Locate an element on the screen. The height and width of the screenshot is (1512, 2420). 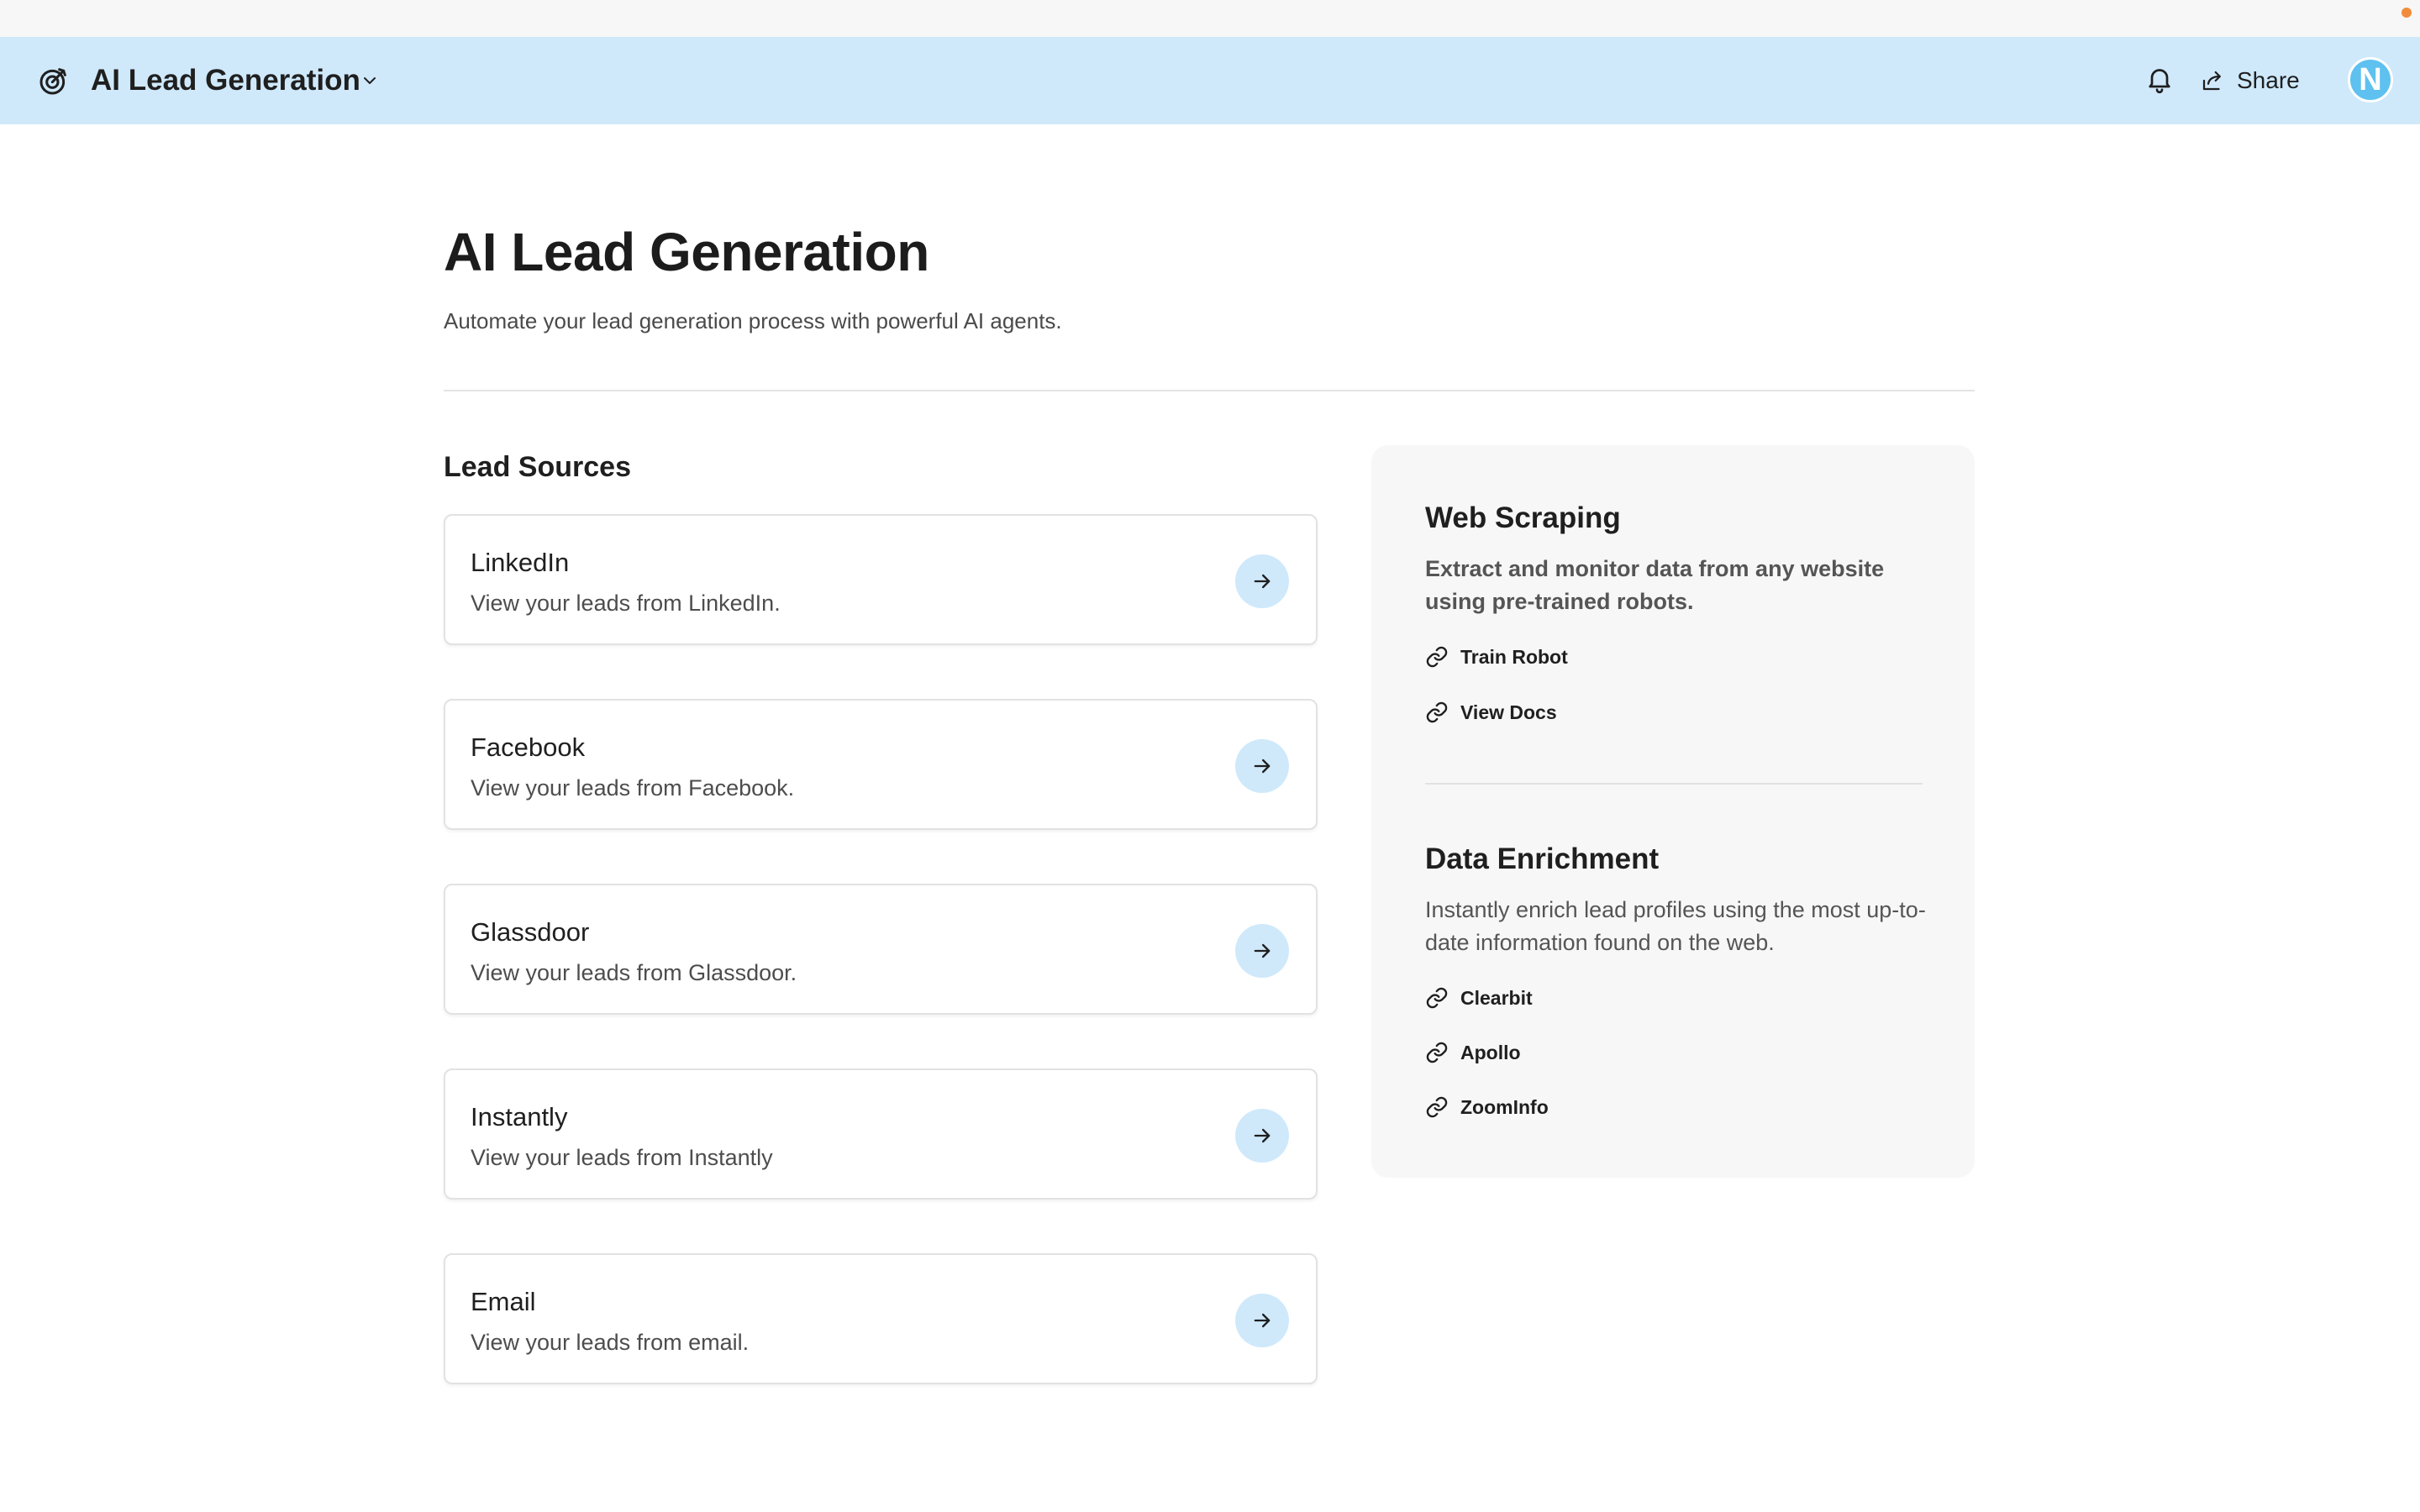
link-label: ZoomInfo is located at coordinates (1504, 1107).